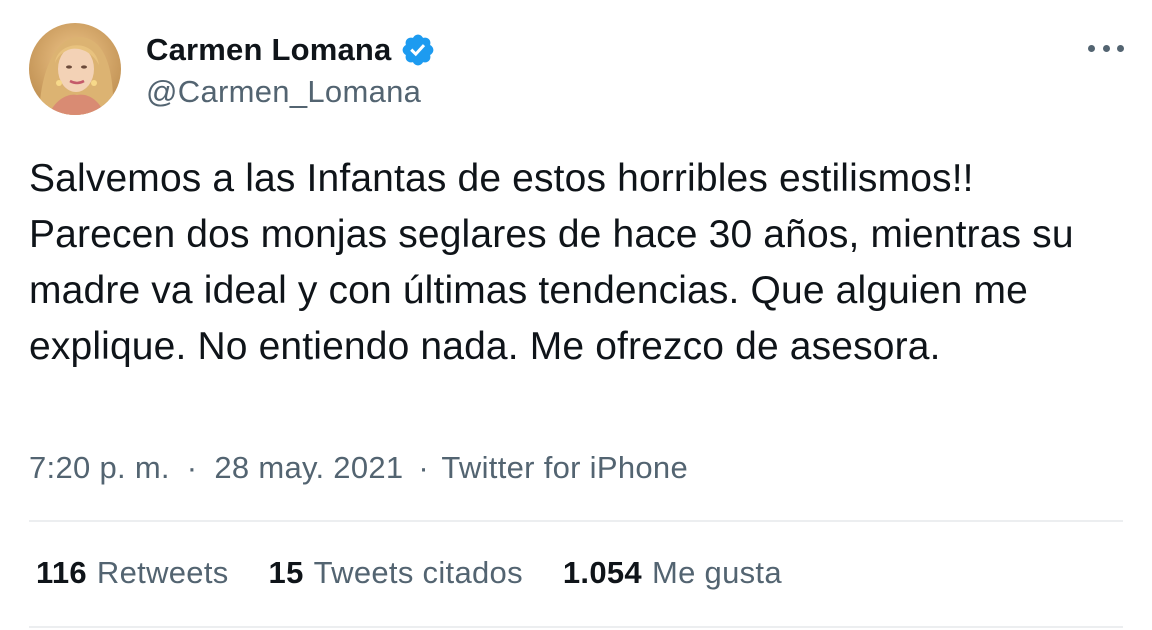 Image resolution: width=1152 pixels, height=630 pixels. Describe the element at coordinates (308, 467) in the screenshot. I see `tweet-date: 28 may. 2021` at that location.